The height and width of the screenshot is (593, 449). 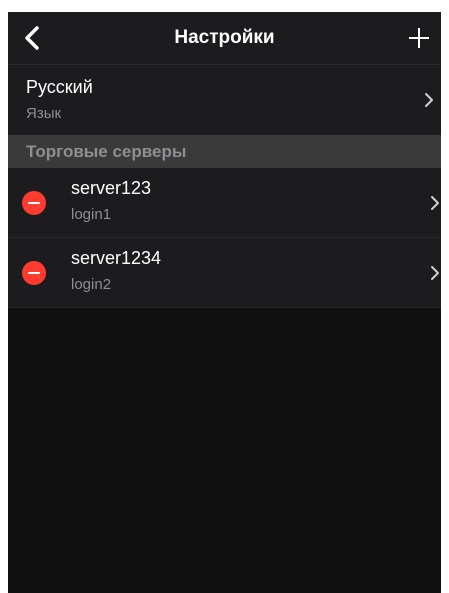 I want to click on server-row: server123 login1, so click(x=224, y=202).